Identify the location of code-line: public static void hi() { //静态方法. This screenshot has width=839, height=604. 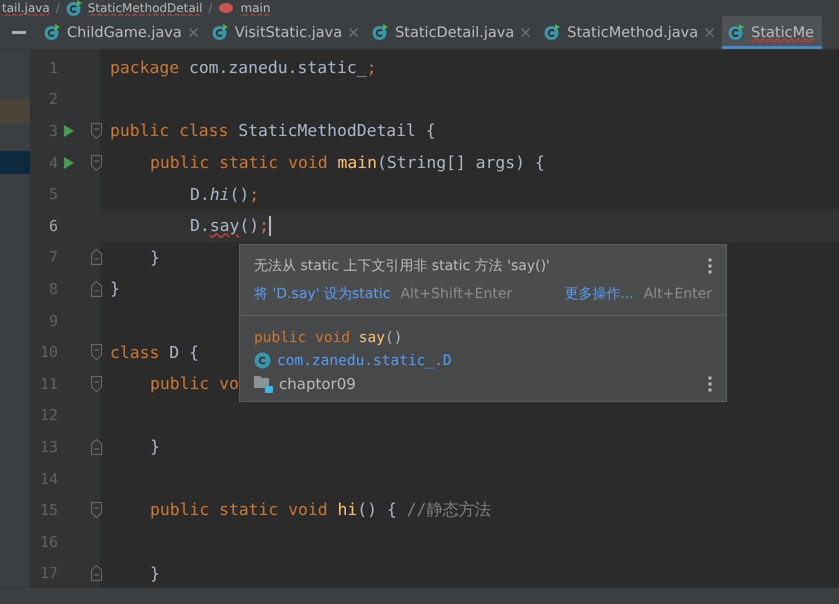
(320, 510).